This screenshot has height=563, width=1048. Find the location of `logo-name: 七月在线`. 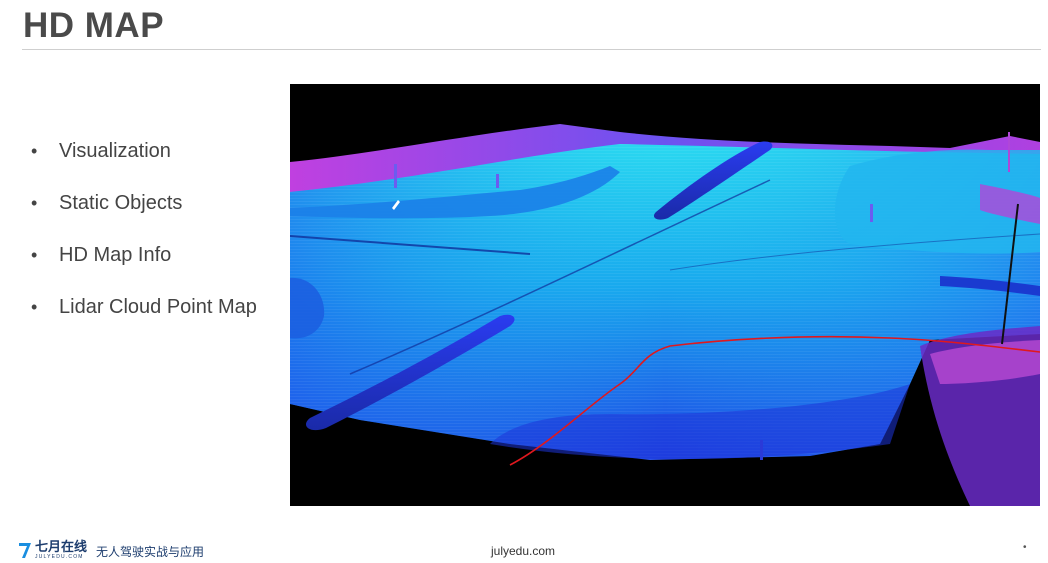

logo-name: 七月在线 is located at coordinates (61, 546).